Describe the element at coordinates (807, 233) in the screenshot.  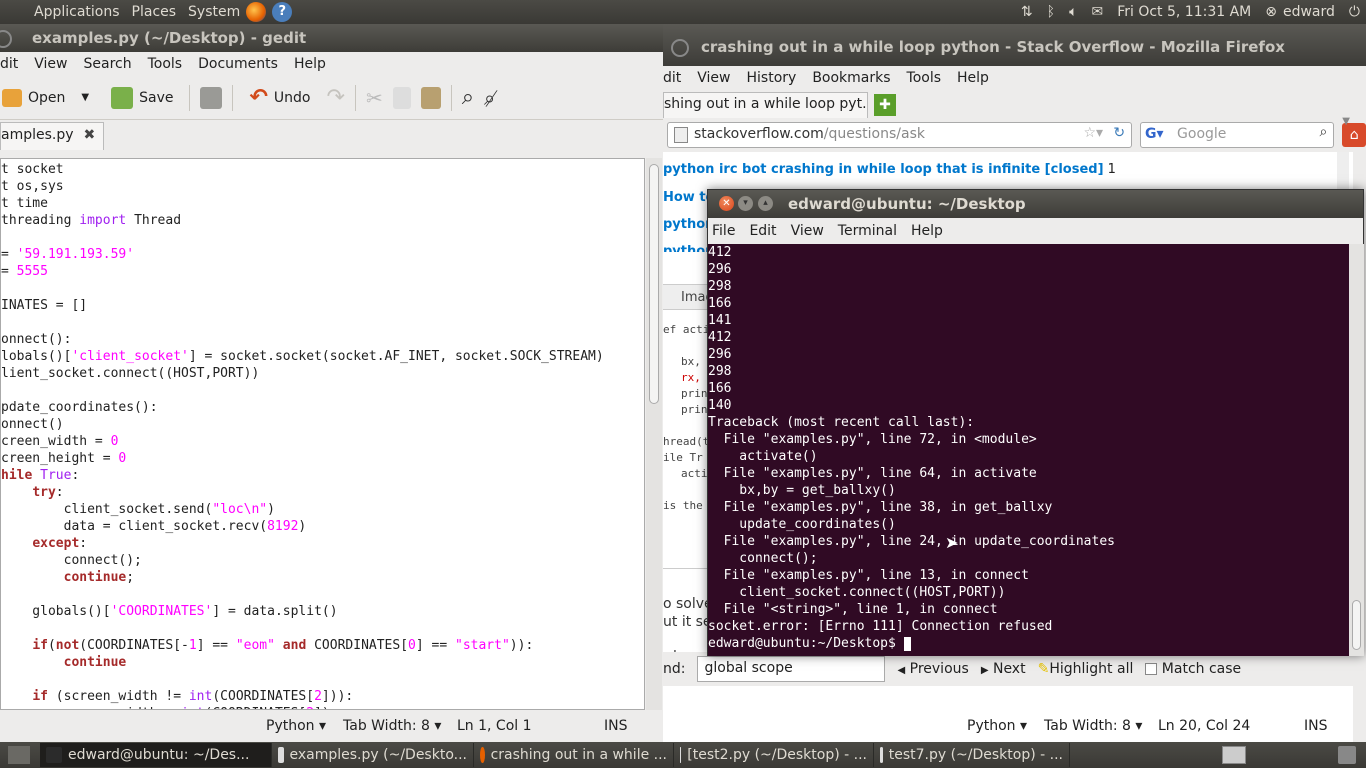
I see `term-menu-view: View` at that location.